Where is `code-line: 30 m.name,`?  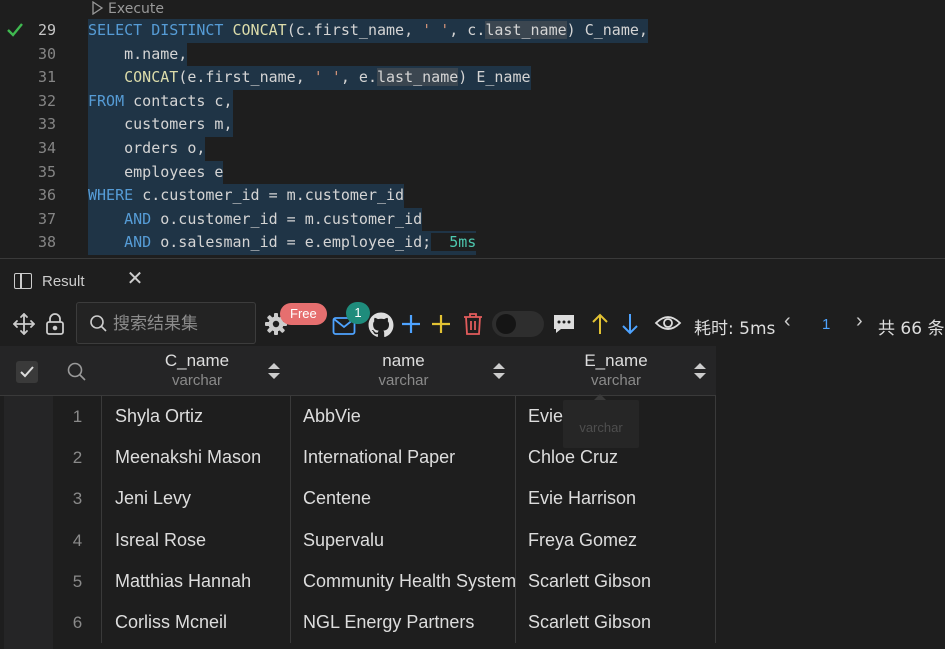
code-line: 30 m.name, is located at coordinates (472, 54).